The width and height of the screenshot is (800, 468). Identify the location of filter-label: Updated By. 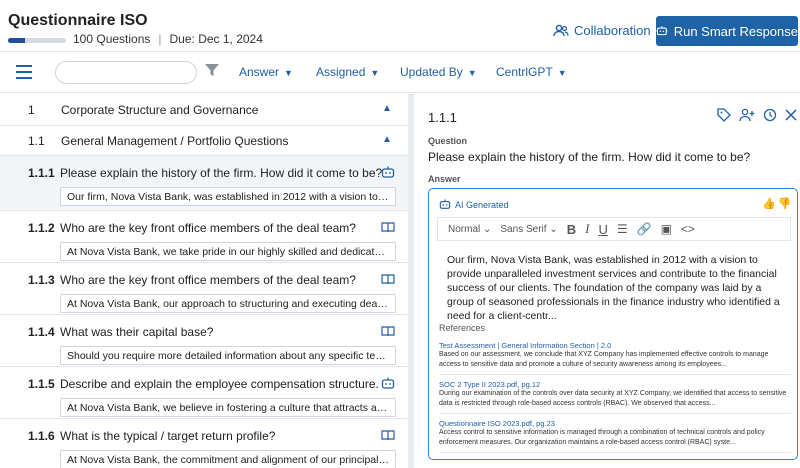
(431, 72).